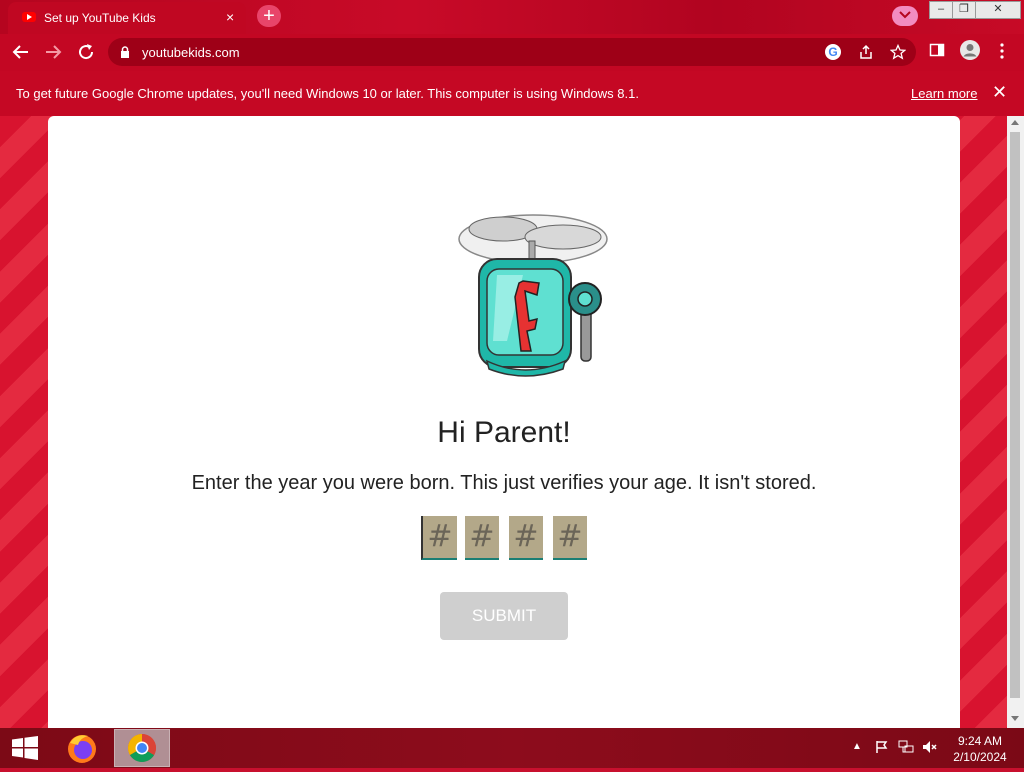  What do you see at coordinates (857, 746) in the screenshot?
I see `tray-expand-icon: ▲` at bounding box center [857, 746].